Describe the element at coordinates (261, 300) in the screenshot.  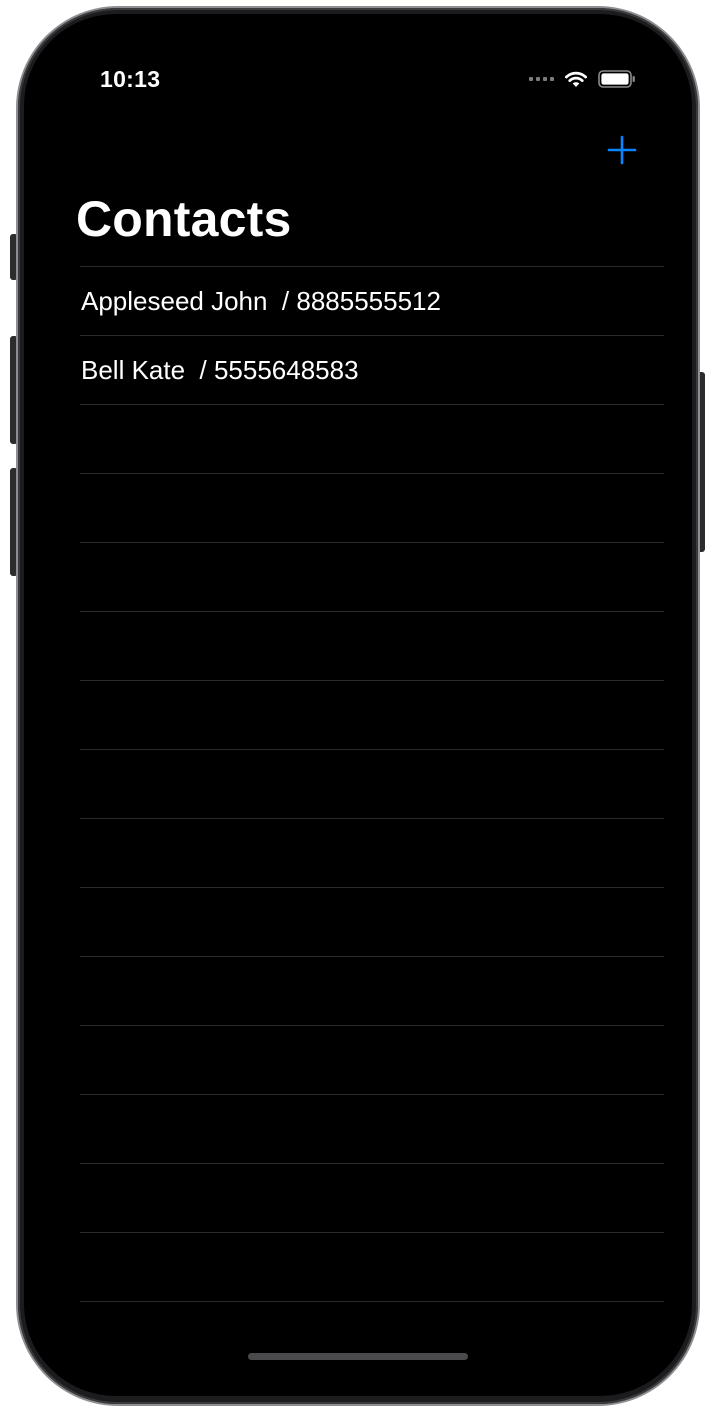
I see `contact-label: Appleseed John / 8885555512` at that location.